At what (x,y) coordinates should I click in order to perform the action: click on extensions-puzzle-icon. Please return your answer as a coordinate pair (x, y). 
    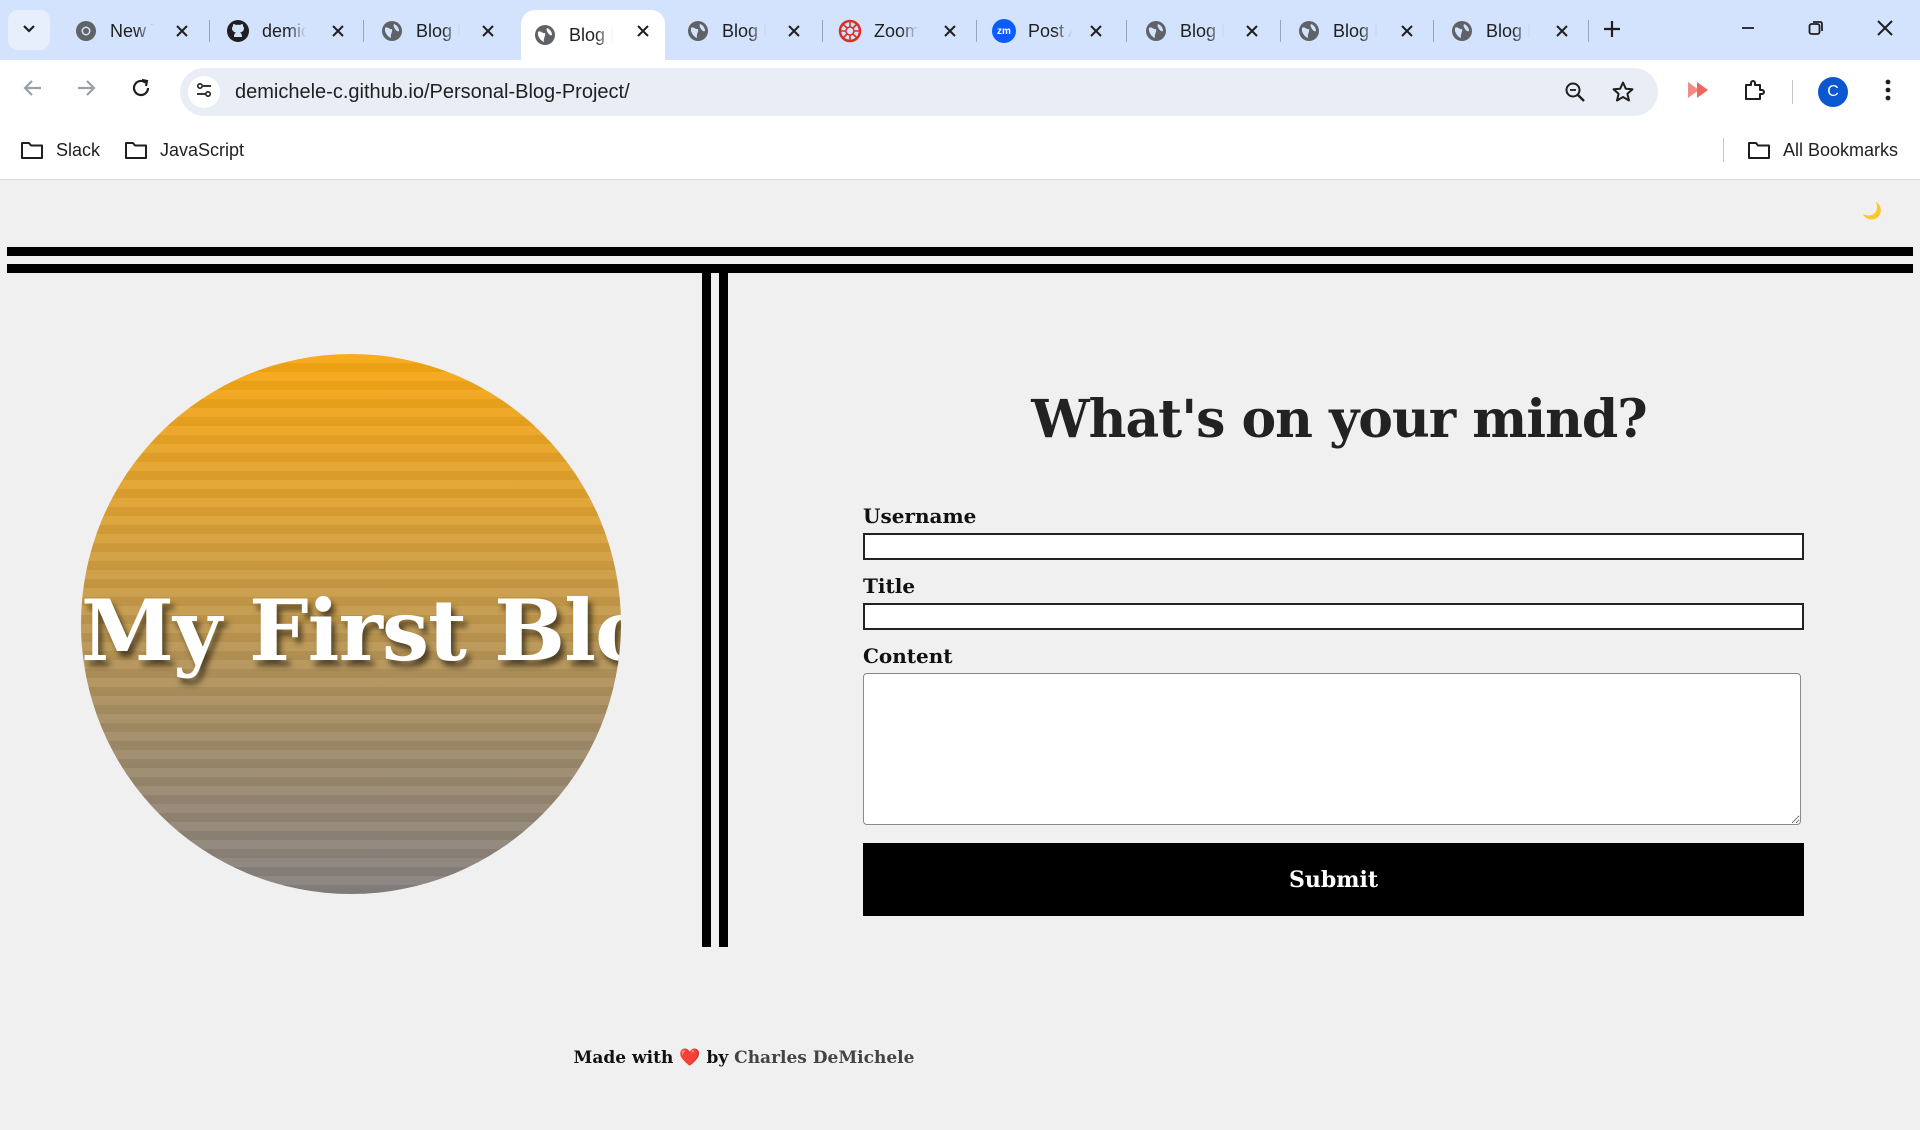
    Looking at the image, I should click on (1754, 90).